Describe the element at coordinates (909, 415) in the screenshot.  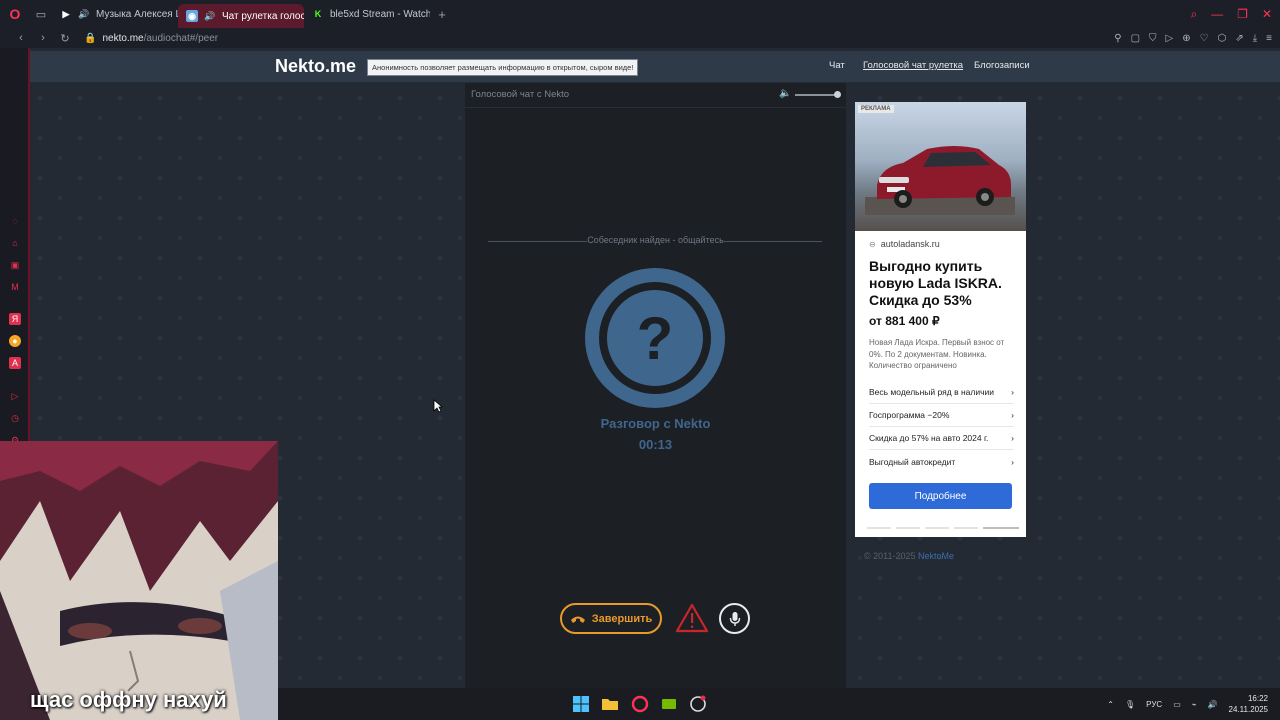
I see `ad-link-label: Госпрограмма −20%` at that location.